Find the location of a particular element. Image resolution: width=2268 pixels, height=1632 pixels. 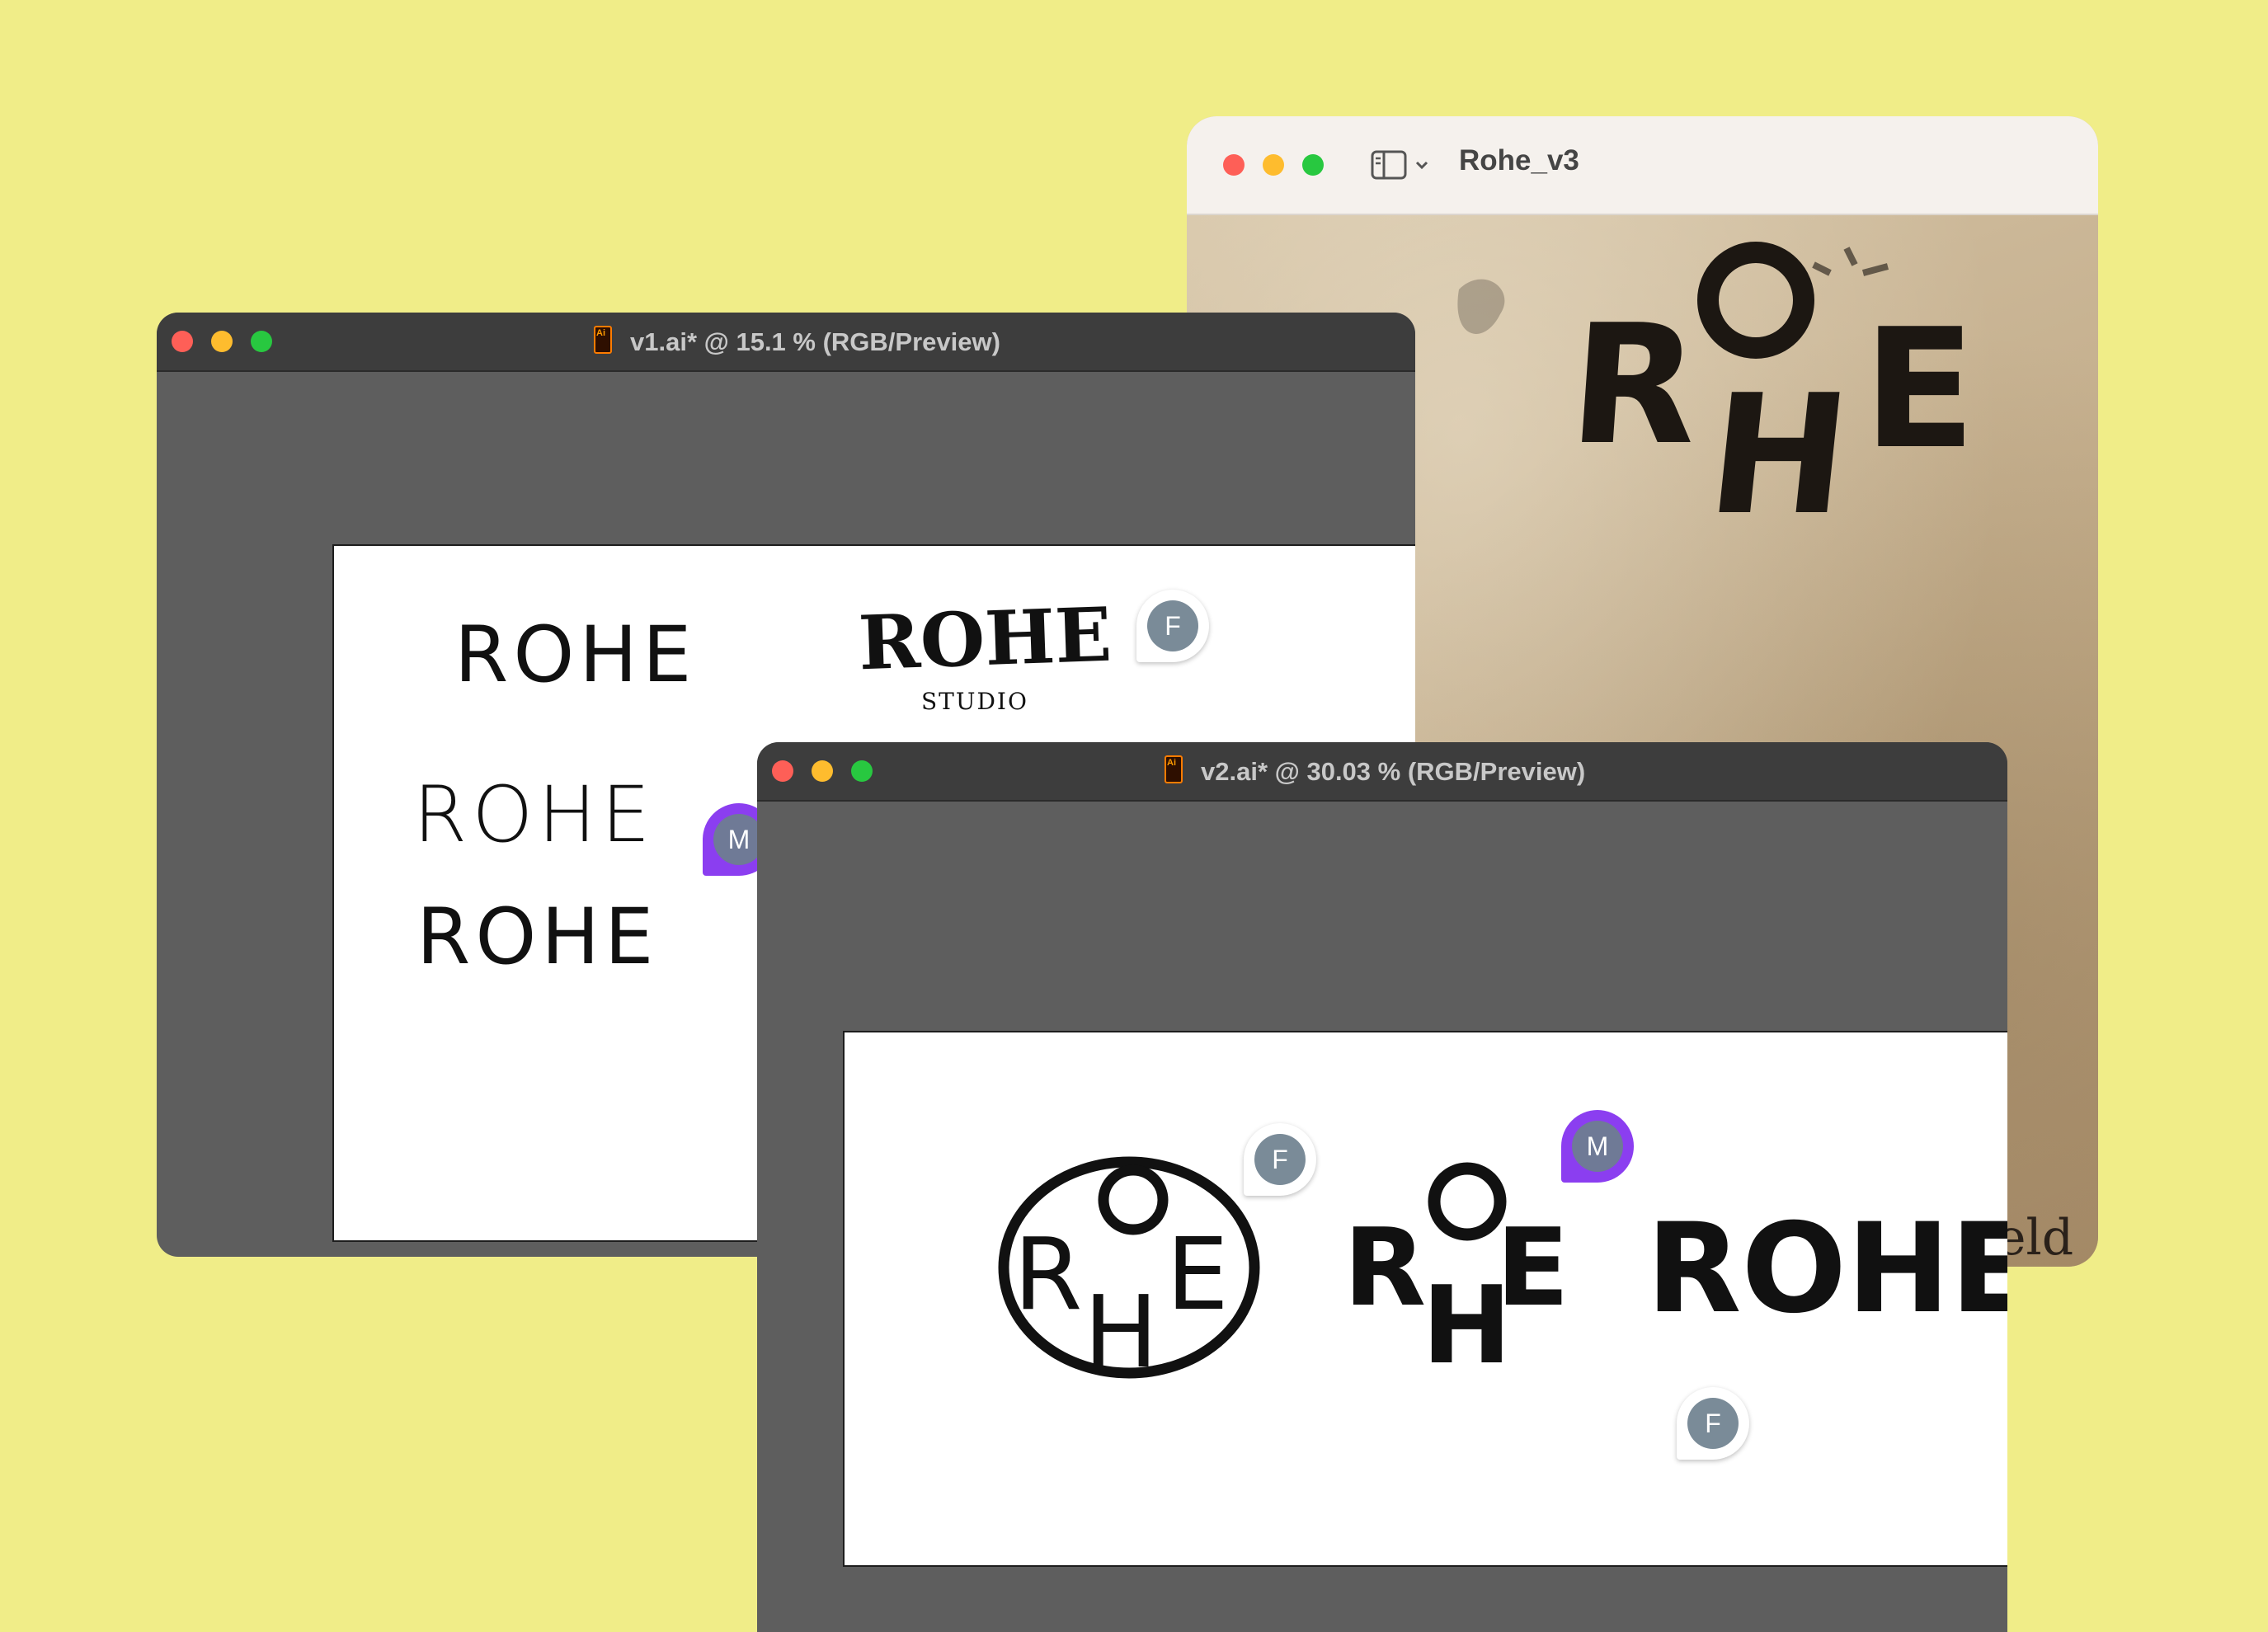

v2-titlebar: Ai v2.ai* @ 30.03 % (RGB/Preview) is located at coordinates (1382, 772).